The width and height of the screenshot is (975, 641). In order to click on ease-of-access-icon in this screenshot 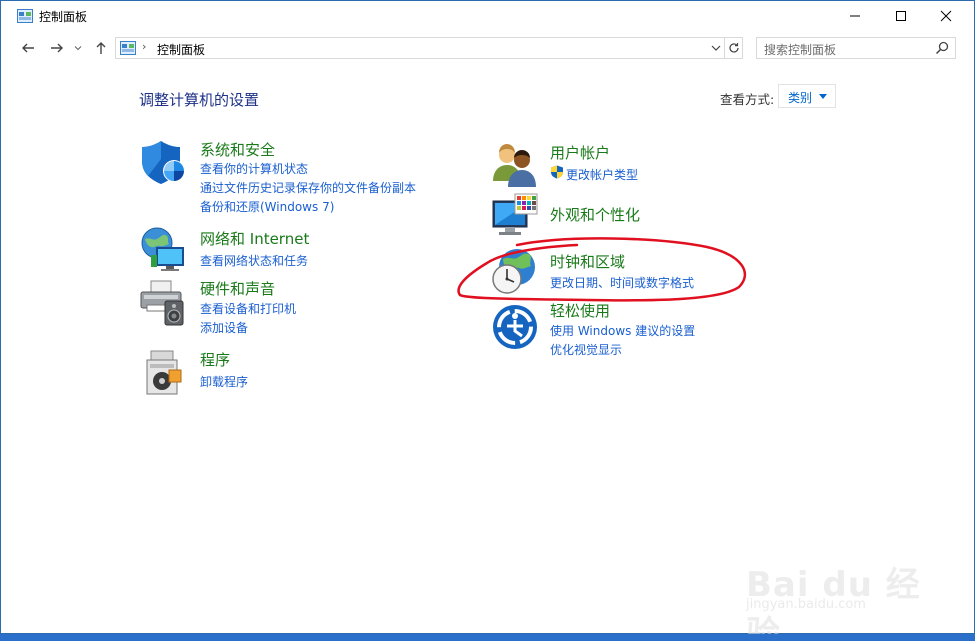, I will do `click(515, 327)`.